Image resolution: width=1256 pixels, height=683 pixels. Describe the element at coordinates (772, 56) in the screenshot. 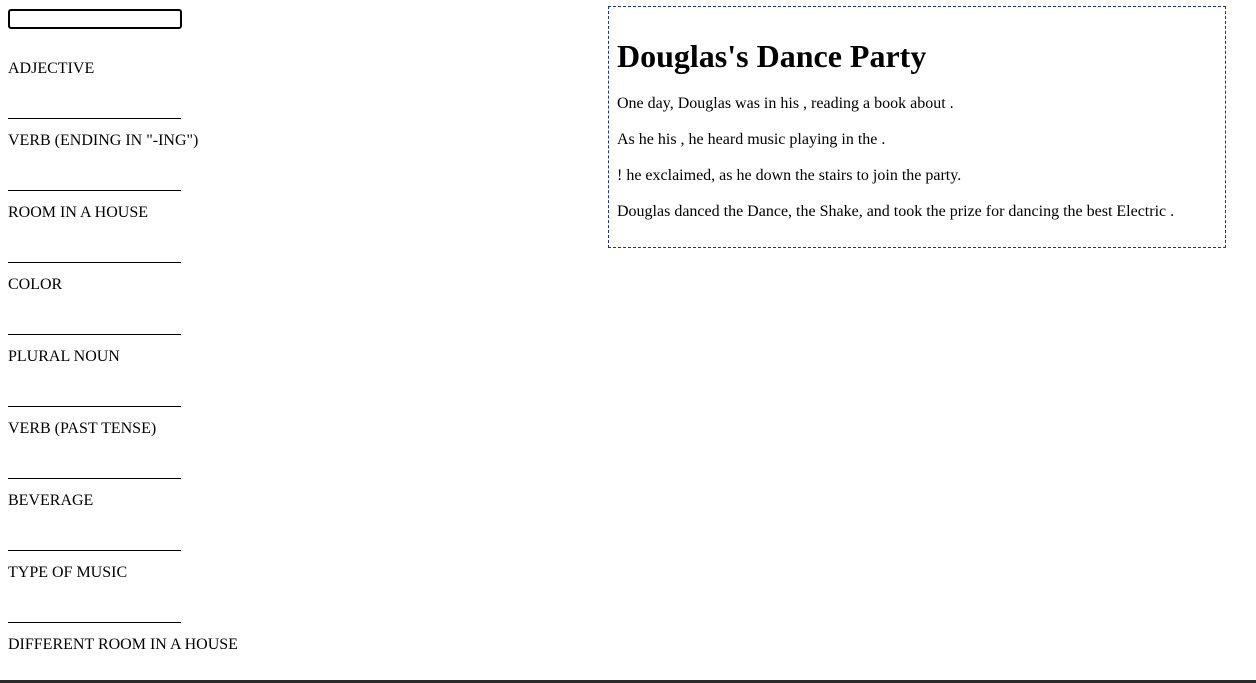

I see `story-title: Douglas's Dance Party` at that location.